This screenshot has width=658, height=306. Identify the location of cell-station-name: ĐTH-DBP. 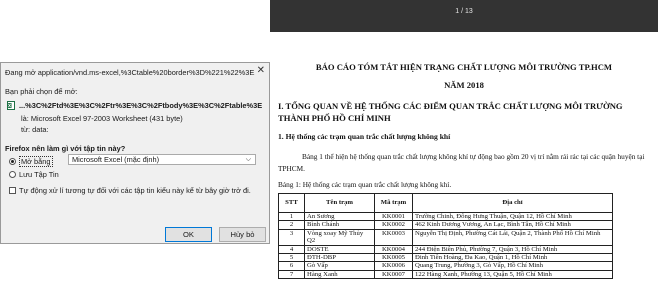
(339, 258).